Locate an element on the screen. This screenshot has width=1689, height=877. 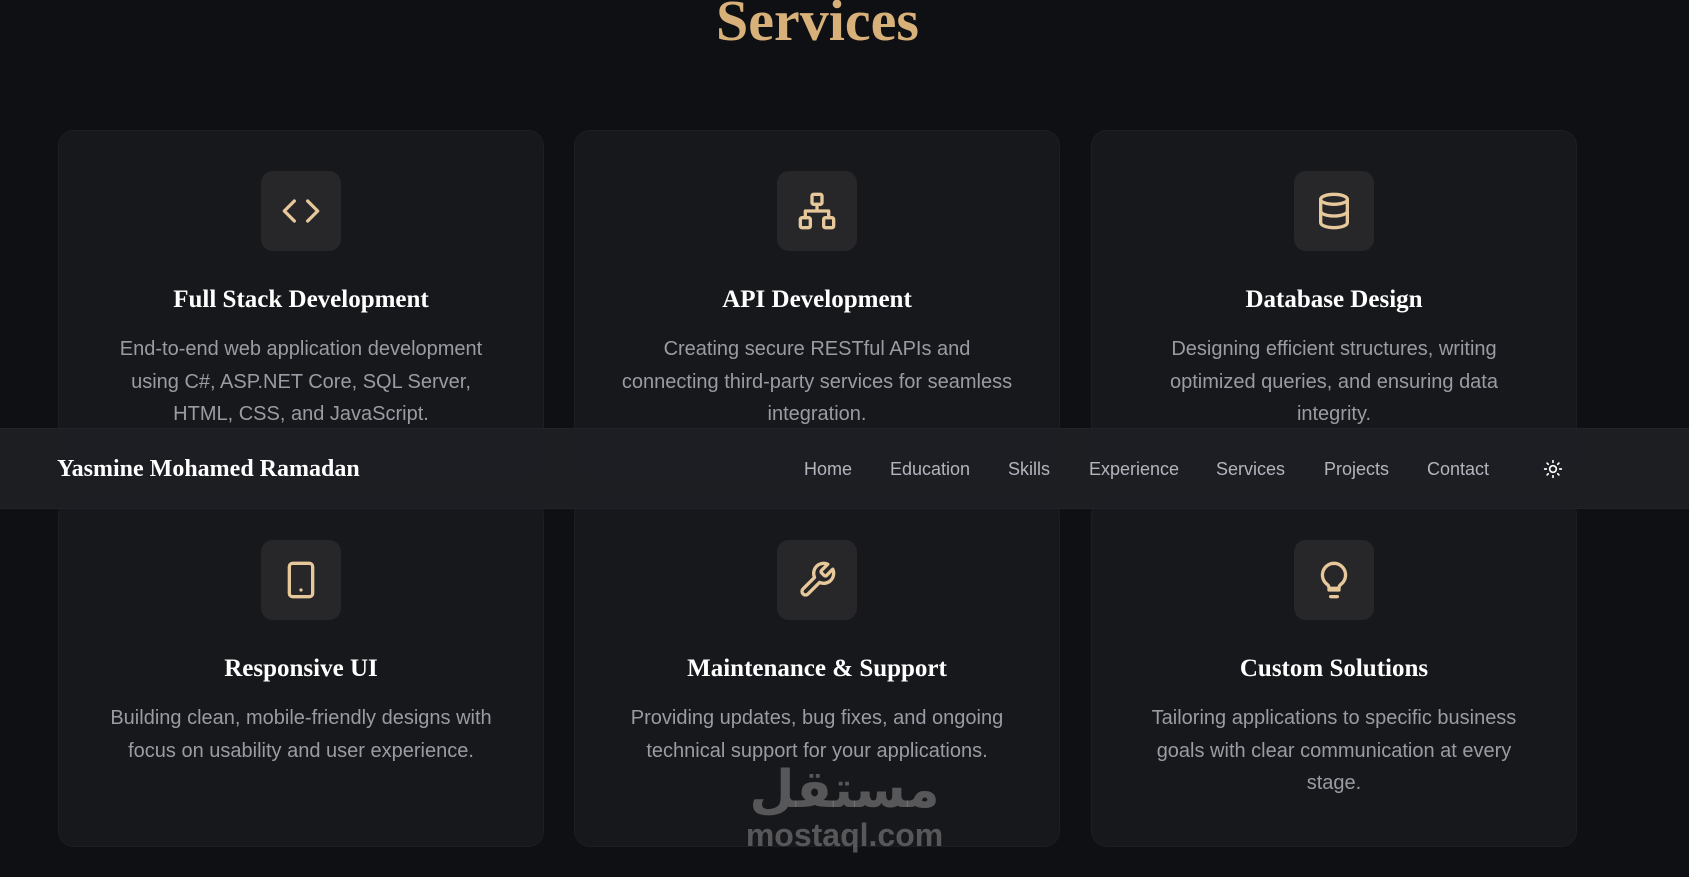
nav-link-skills: Skills is located at coordinates (1029, 469).